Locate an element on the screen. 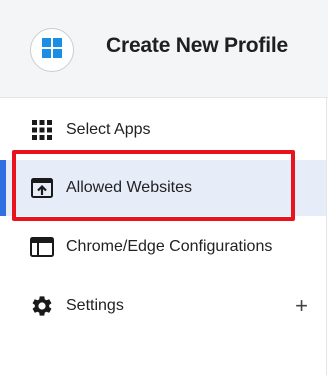 Image resolution: width=328 pixels, height=375 pixels. nav-item-chrome-edge-configurations: Chrome/Edge Configurations is located at coordinates (163, 247).